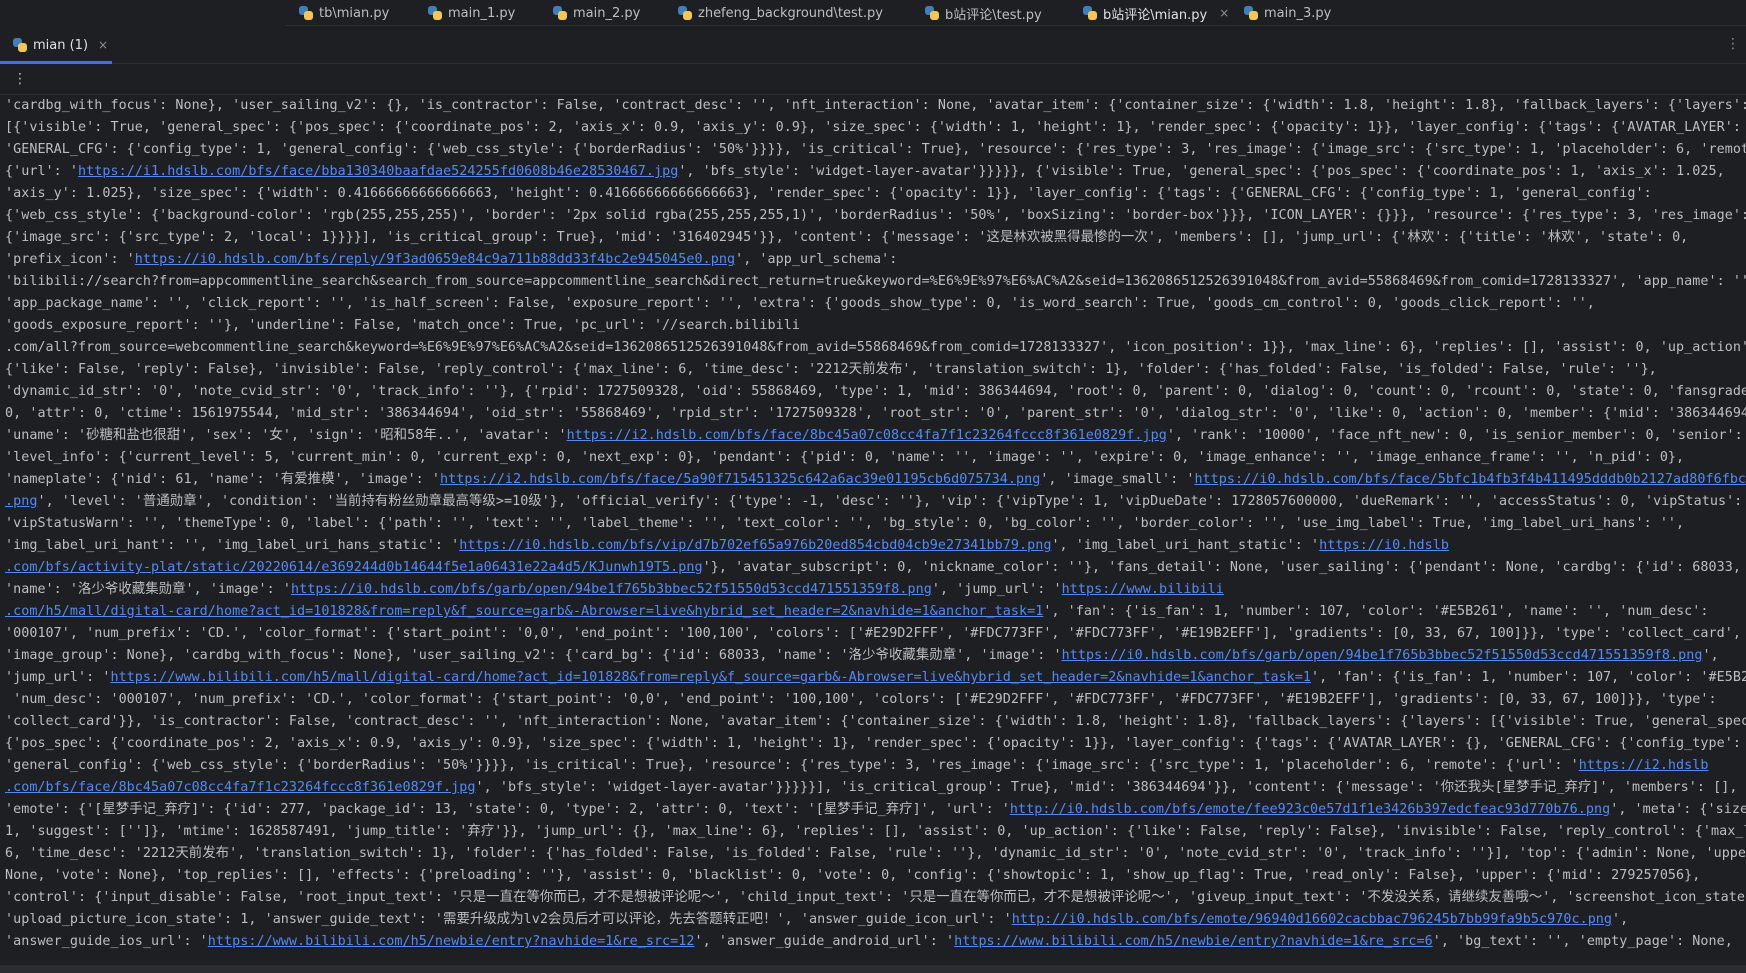 The width and height of the screenshot is (1746, 973). I want to click on console-text: 'jump_url': ', so click(58, 677).